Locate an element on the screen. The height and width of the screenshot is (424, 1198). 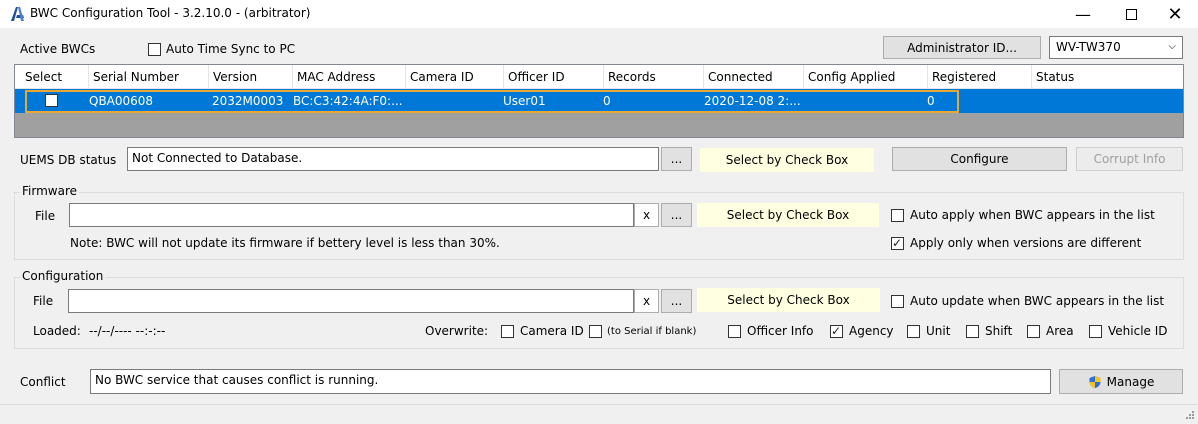
overwrite-vehicle-id-label: Vehicle ID is located at coordinates (1138, 331).